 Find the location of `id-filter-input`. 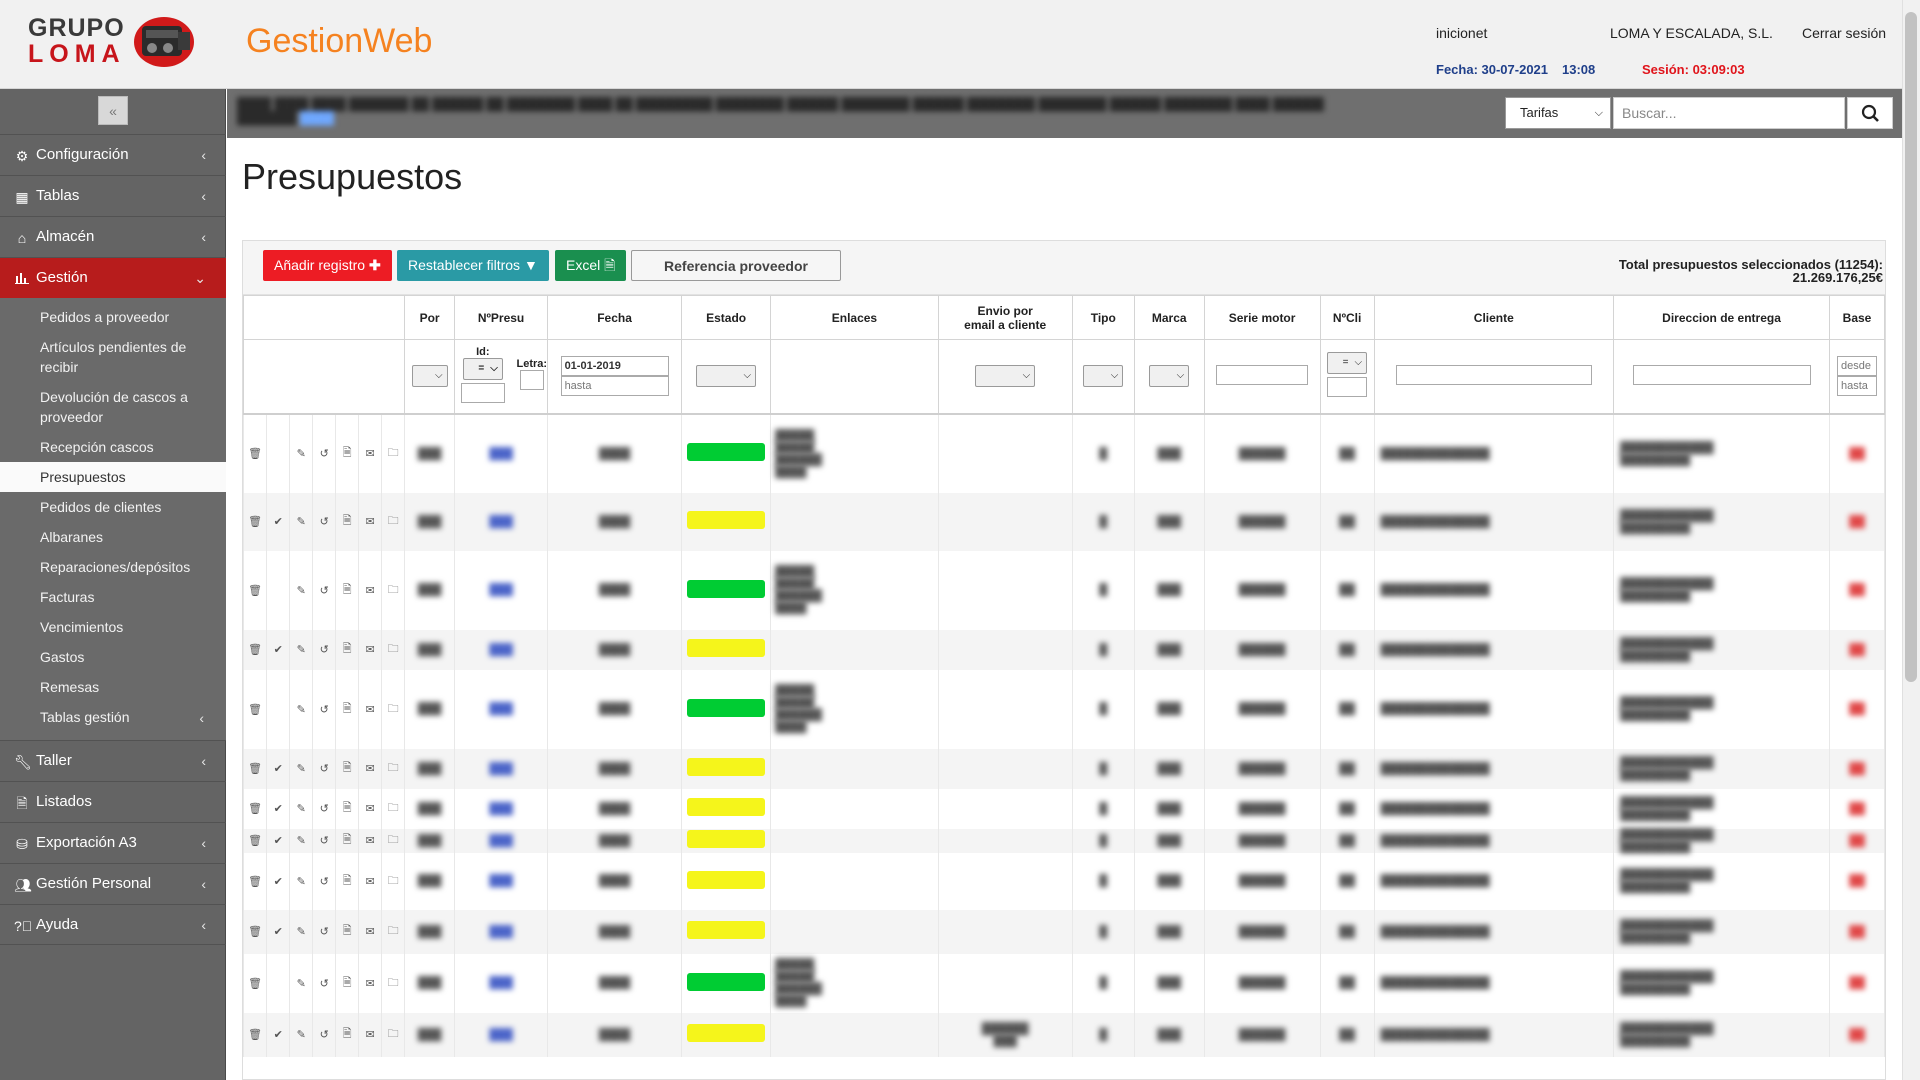

id-filter-input is located at coordinates (482, 393).